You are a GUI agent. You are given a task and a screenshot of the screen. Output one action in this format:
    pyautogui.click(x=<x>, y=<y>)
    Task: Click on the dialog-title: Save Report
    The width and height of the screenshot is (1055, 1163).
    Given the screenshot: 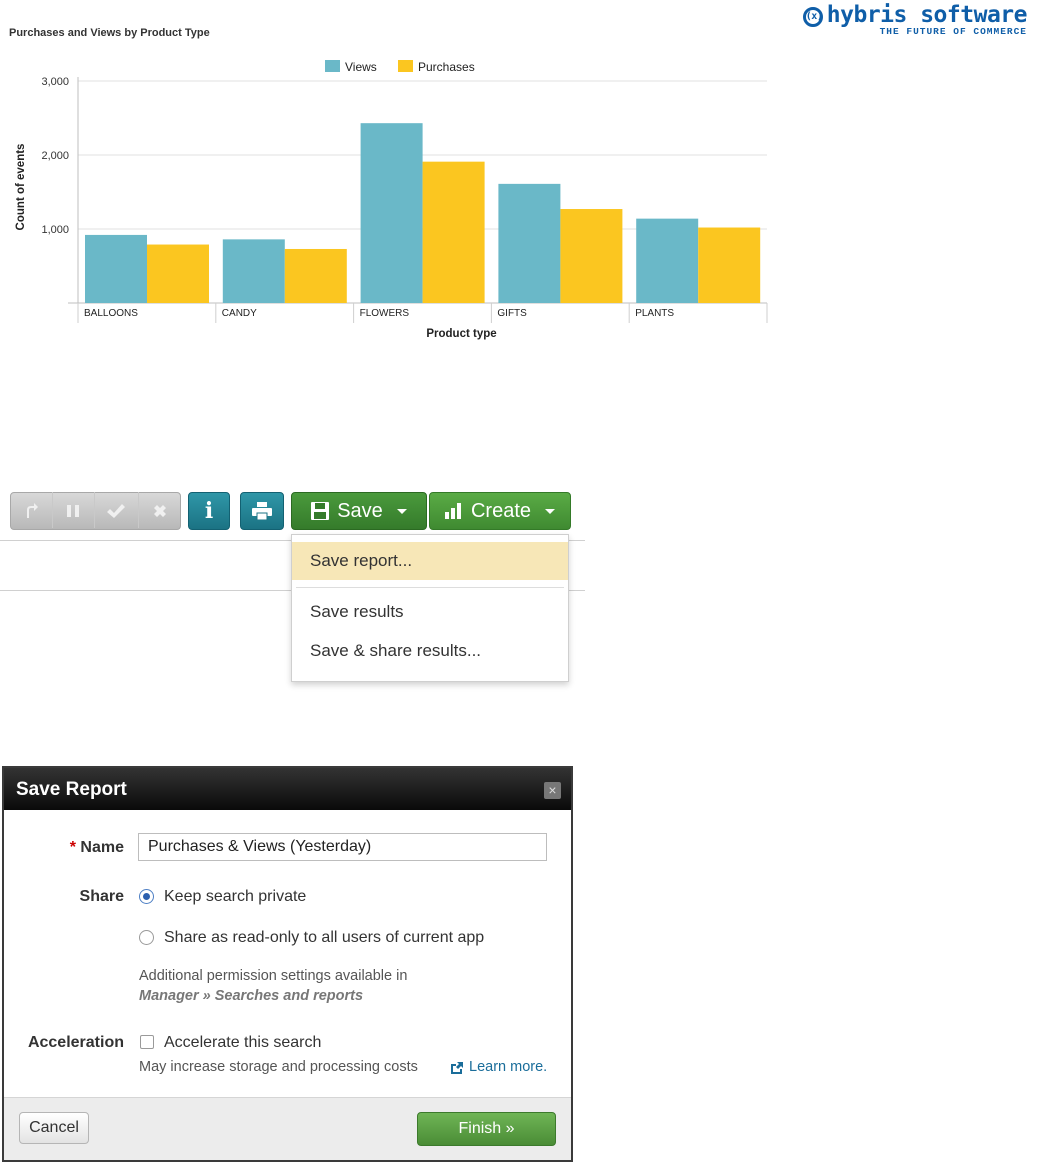 What is the action you would take?
    pyautogui.click(x=71, y=789)
    